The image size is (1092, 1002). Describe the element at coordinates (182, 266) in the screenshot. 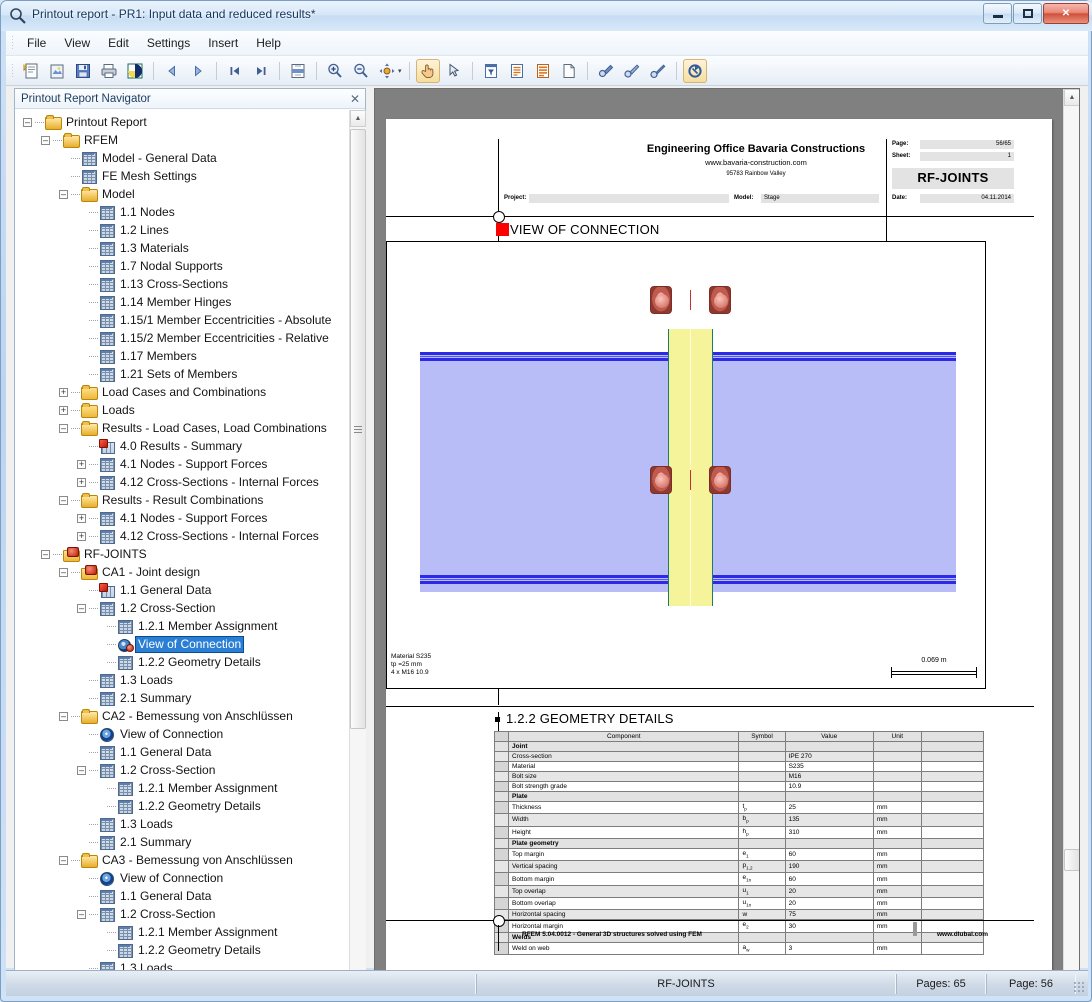

I see `tree-item: 1.7 Nodal Supports` at that location.